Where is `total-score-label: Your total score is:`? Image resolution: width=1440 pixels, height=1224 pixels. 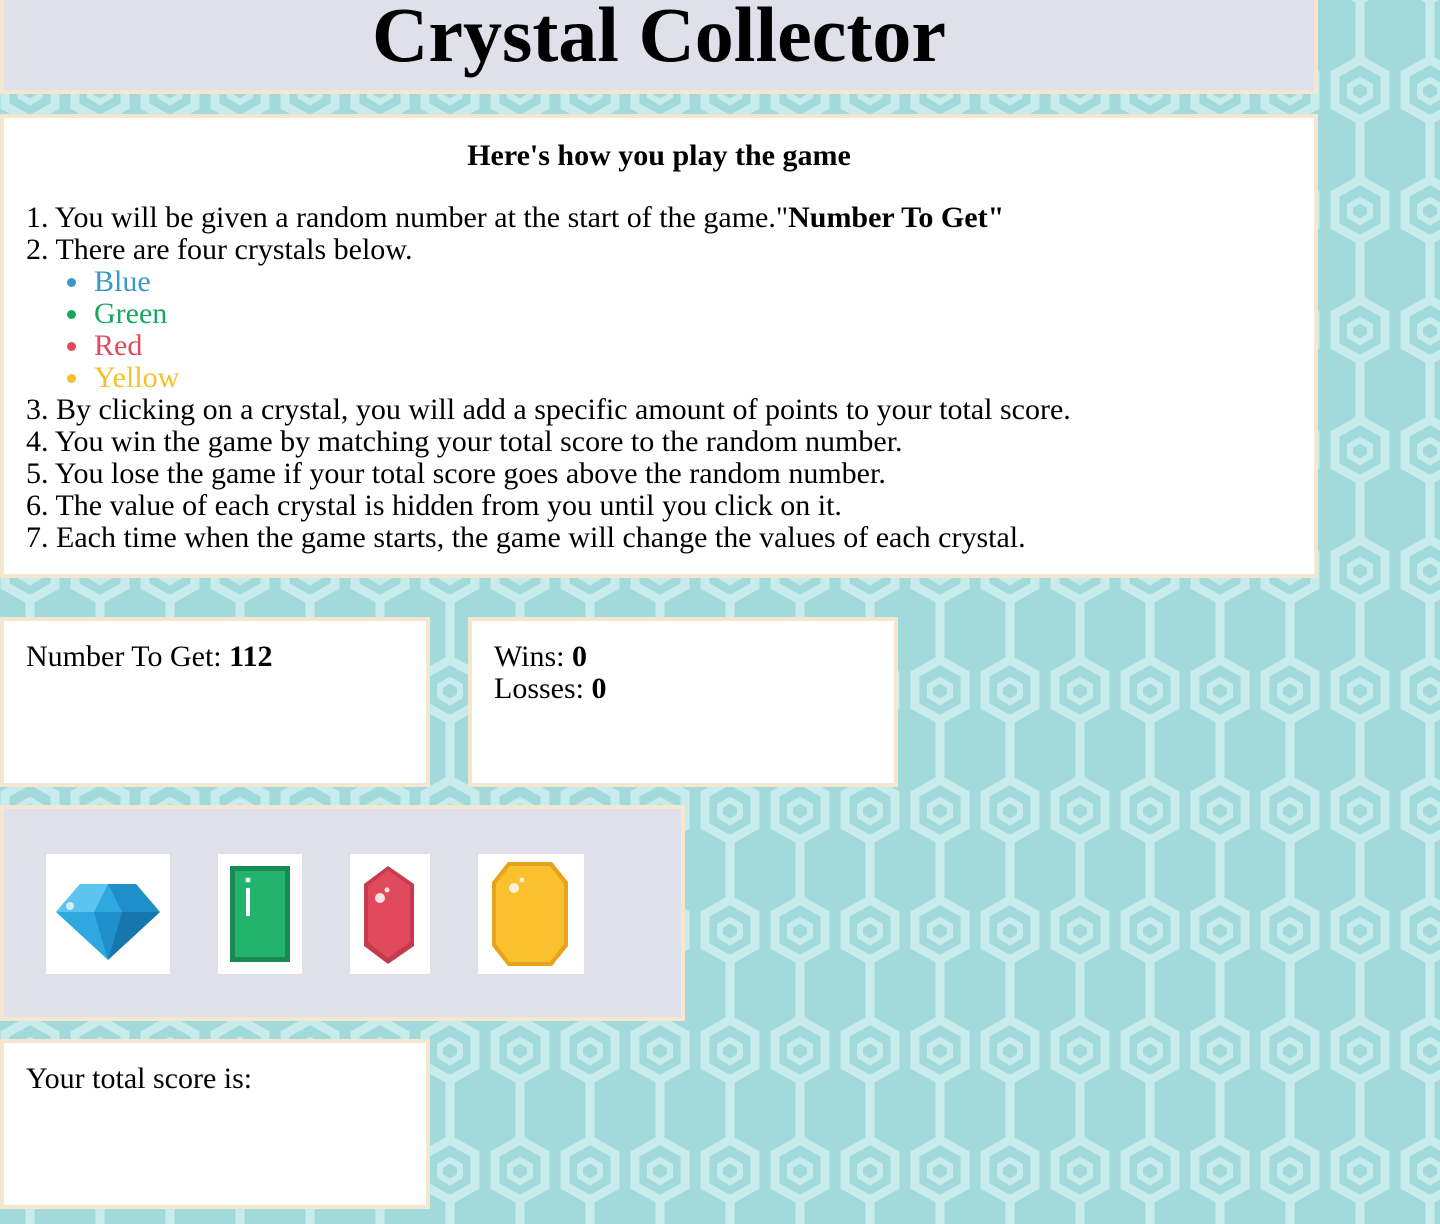
total-score-label: Your total score is: is located at coordinates (139, 1078).